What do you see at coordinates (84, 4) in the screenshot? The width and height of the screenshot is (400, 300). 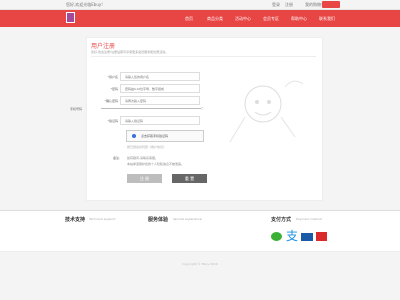 I see `welcome-text: 您好,欢迎光临Ebuy!` at bounding box center [84, 4].